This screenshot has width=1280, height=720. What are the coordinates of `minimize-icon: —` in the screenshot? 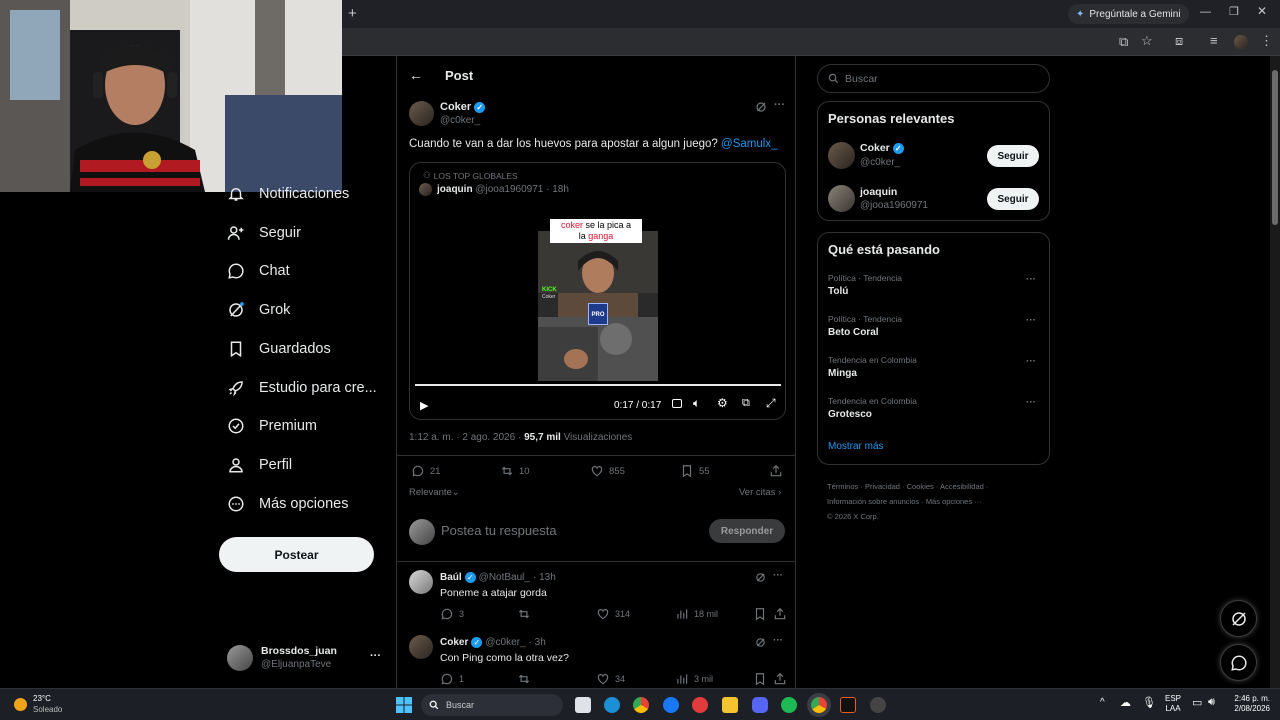 It's located at (1205, 12).